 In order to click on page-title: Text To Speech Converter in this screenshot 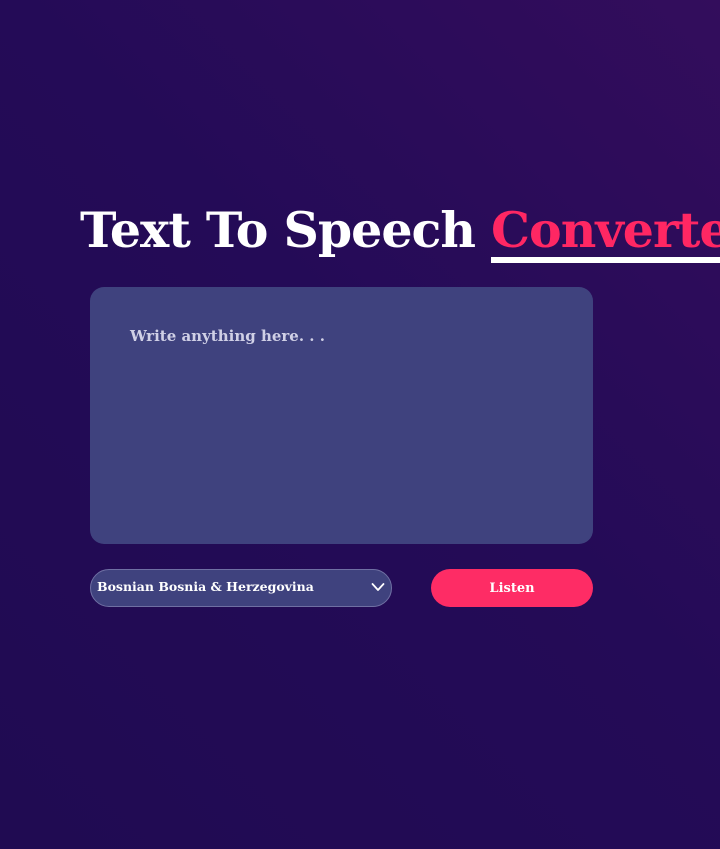, I will do `click(400, 231)`.